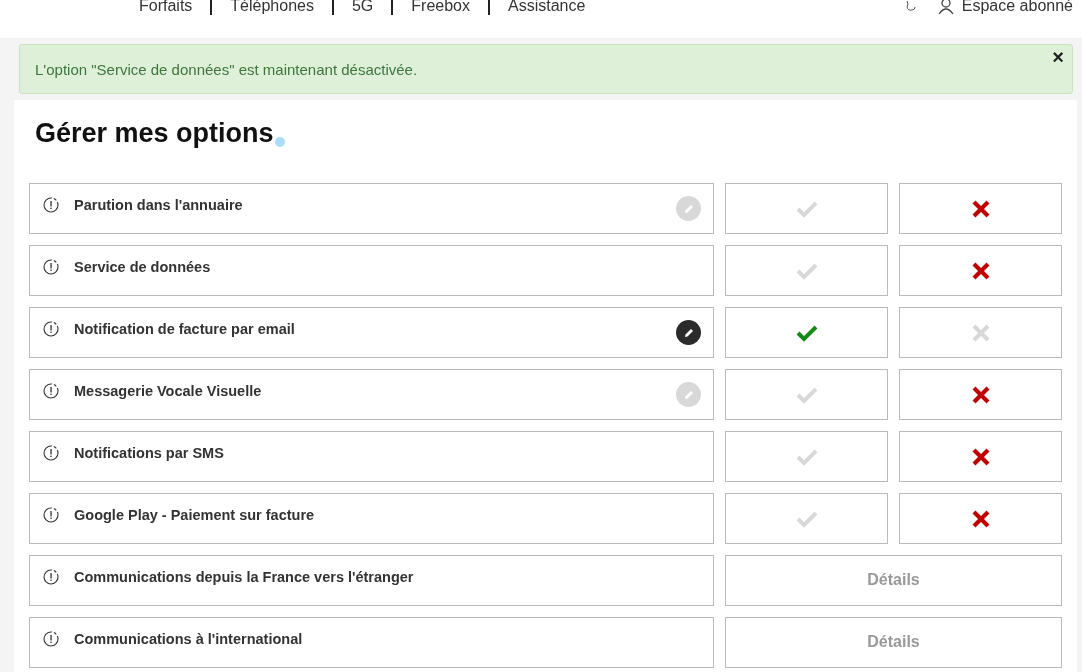  What do you see at coordinates (1058, 57) in the screenshot?
I see `close-button: ×` at bounding box center [1058, 57].